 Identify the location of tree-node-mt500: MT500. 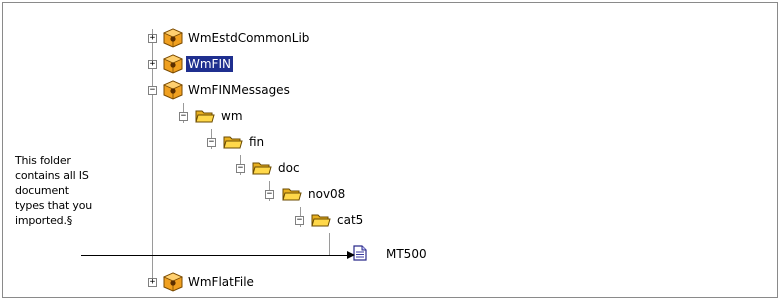
(233, 254).